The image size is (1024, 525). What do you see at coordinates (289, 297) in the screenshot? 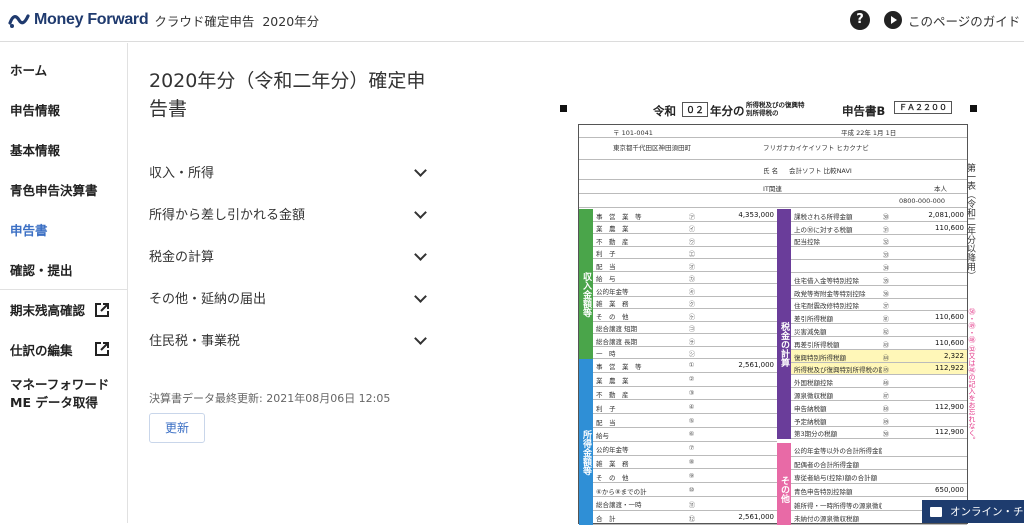
I see `section-other: その他・延納の届出` at bounding box center [289, 297].